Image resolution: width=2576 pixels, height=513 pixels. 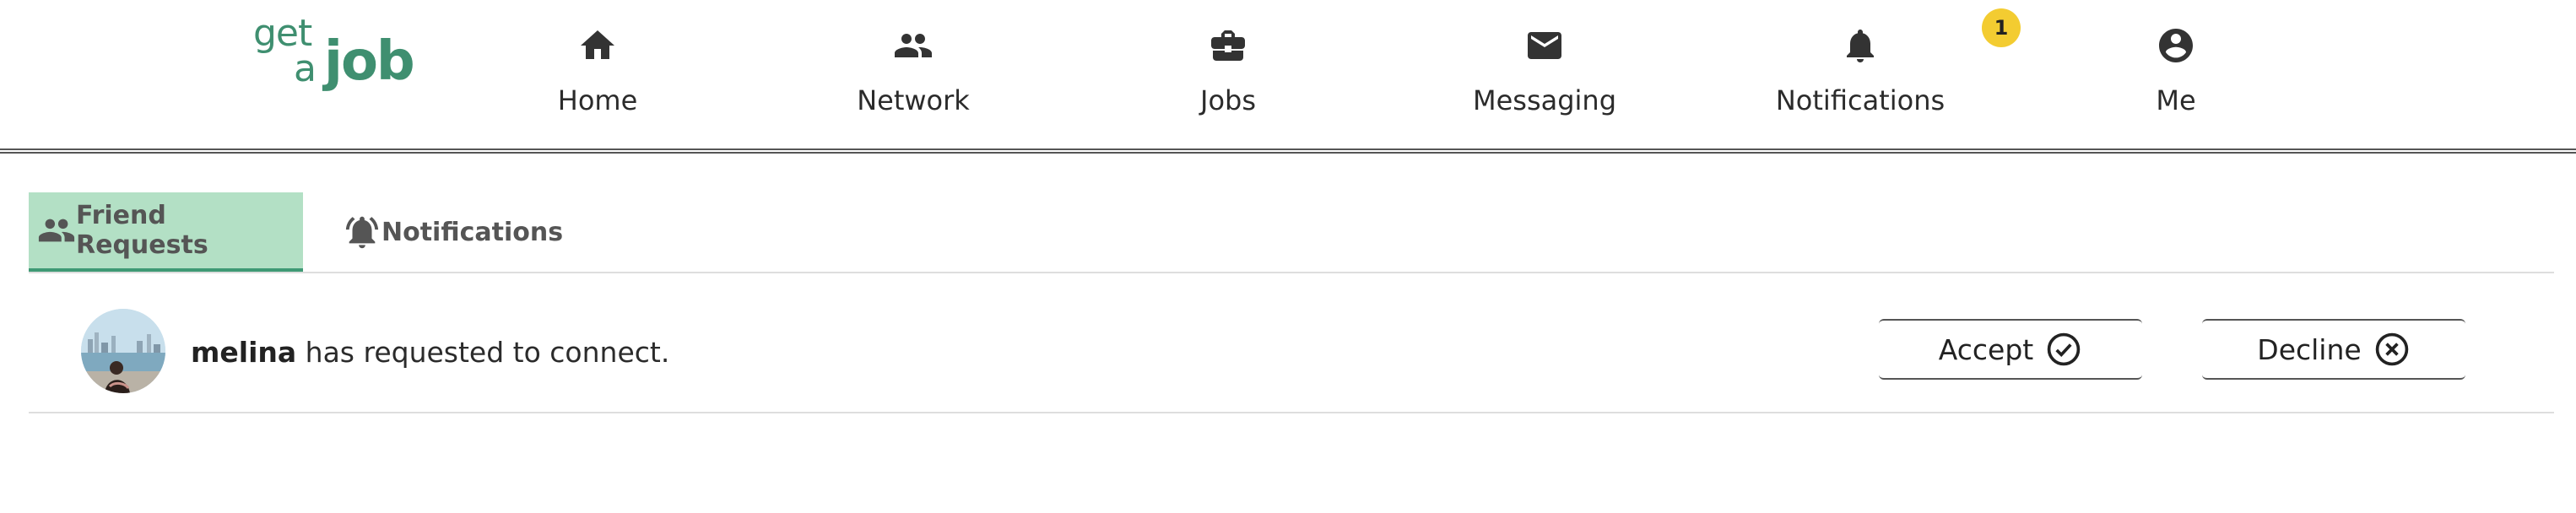 I want to click on nav-item-home: Home, so click(x=597, y=75).